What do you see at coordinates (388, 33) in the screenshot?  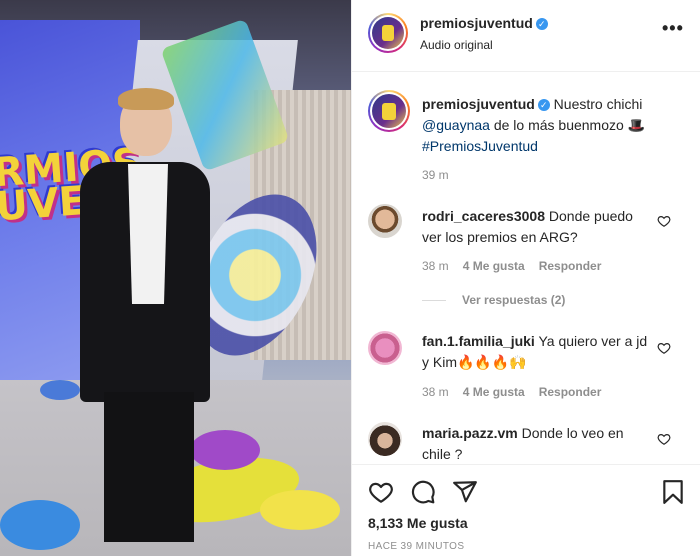 I see `account-avatar` at bounding box center [388, 33].